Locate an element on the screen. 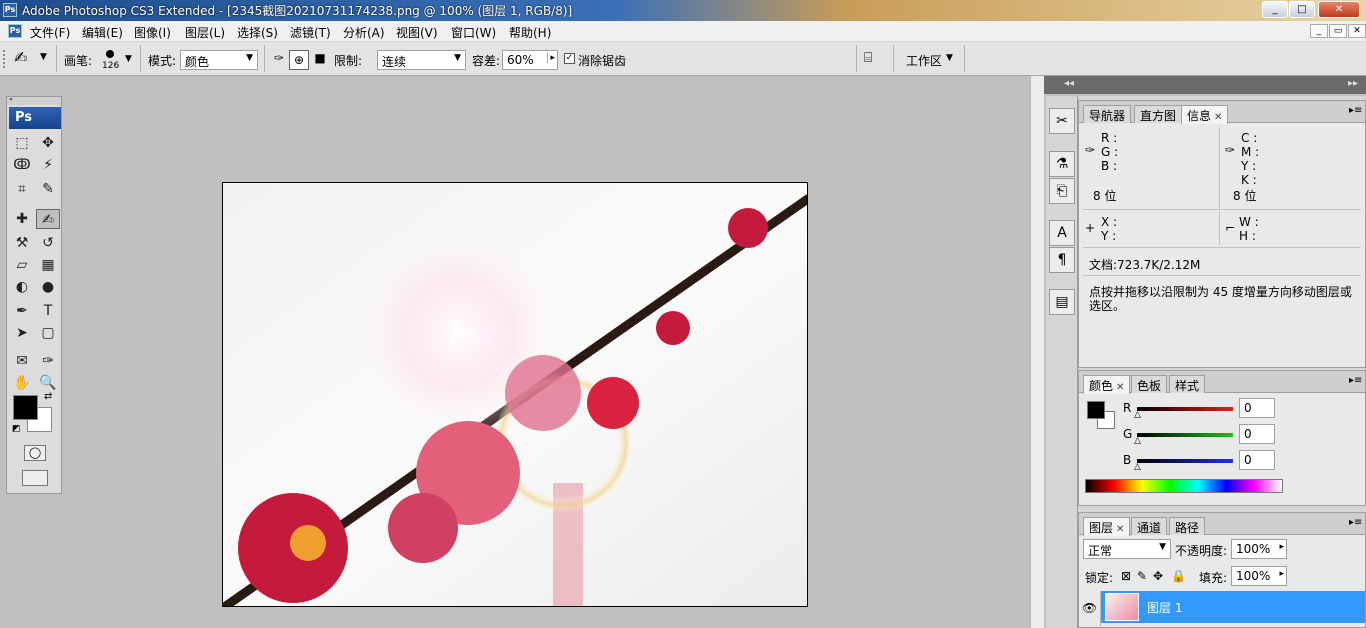  doc-restore-button: ▭ is located at coordinates (1338, 31).